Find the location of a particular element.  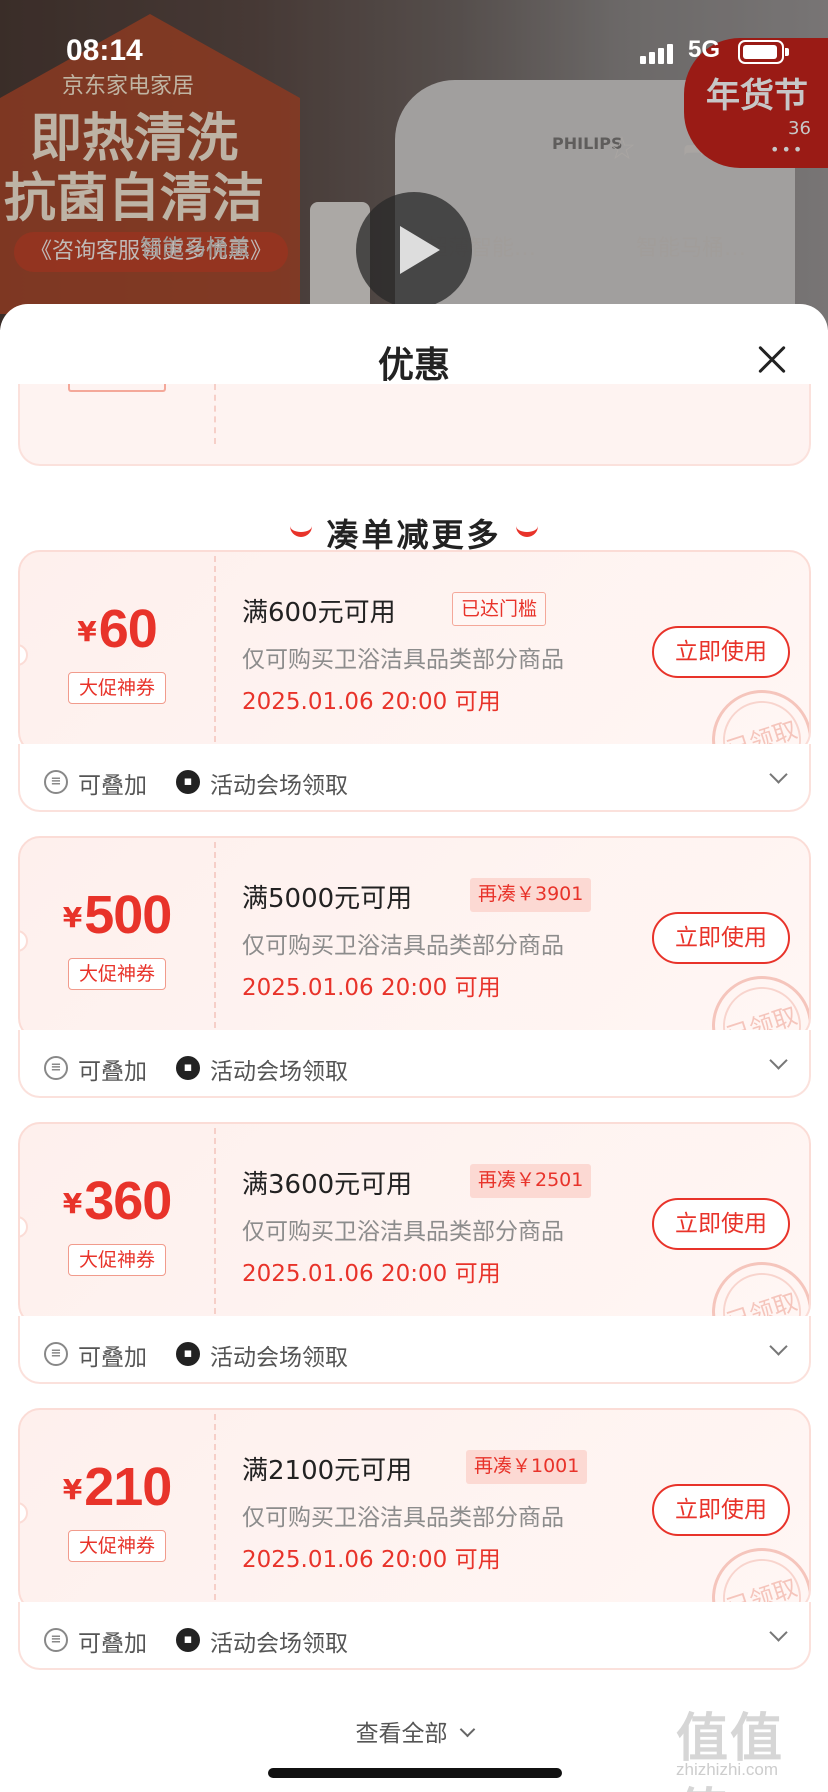

coupon-value: 210 is located at coordinates (128, 1487).